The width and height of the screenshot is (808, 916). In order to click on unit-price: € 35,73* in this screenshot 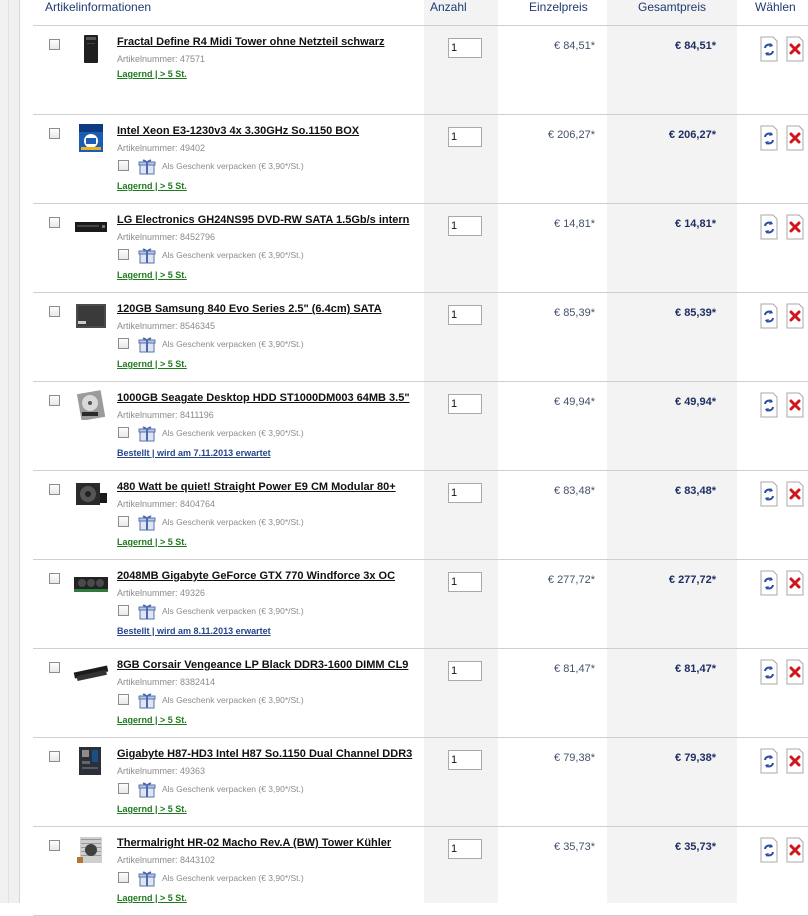, I will do `click(574, 847)`.